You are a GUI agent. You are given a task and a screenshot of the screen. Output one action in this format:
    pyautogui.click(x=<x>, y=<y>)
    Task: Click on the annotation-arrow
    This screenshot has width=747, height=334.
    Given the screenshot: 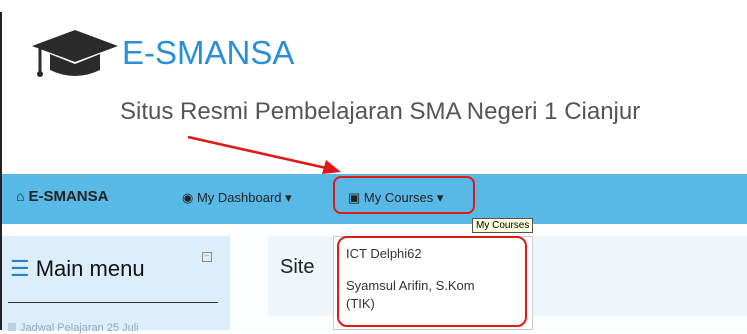 What is the action you would take?
    pyautogui.click(x=264, y=154)
    